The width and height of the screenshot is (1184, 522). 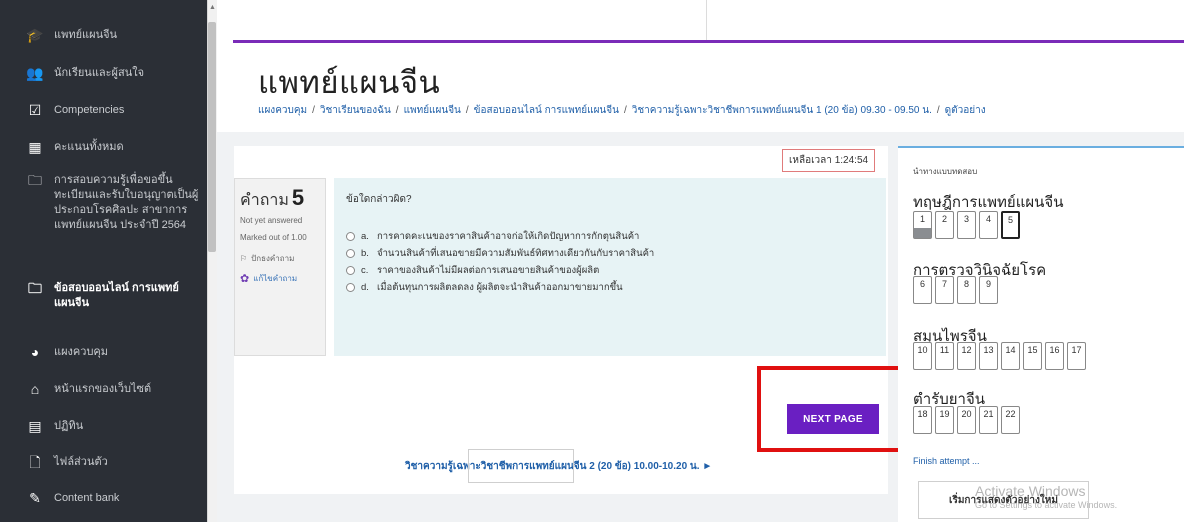 I want to click on sidebar-item-course: 🎓 แพทย์แผนจีน, so click(x=103, y=35).